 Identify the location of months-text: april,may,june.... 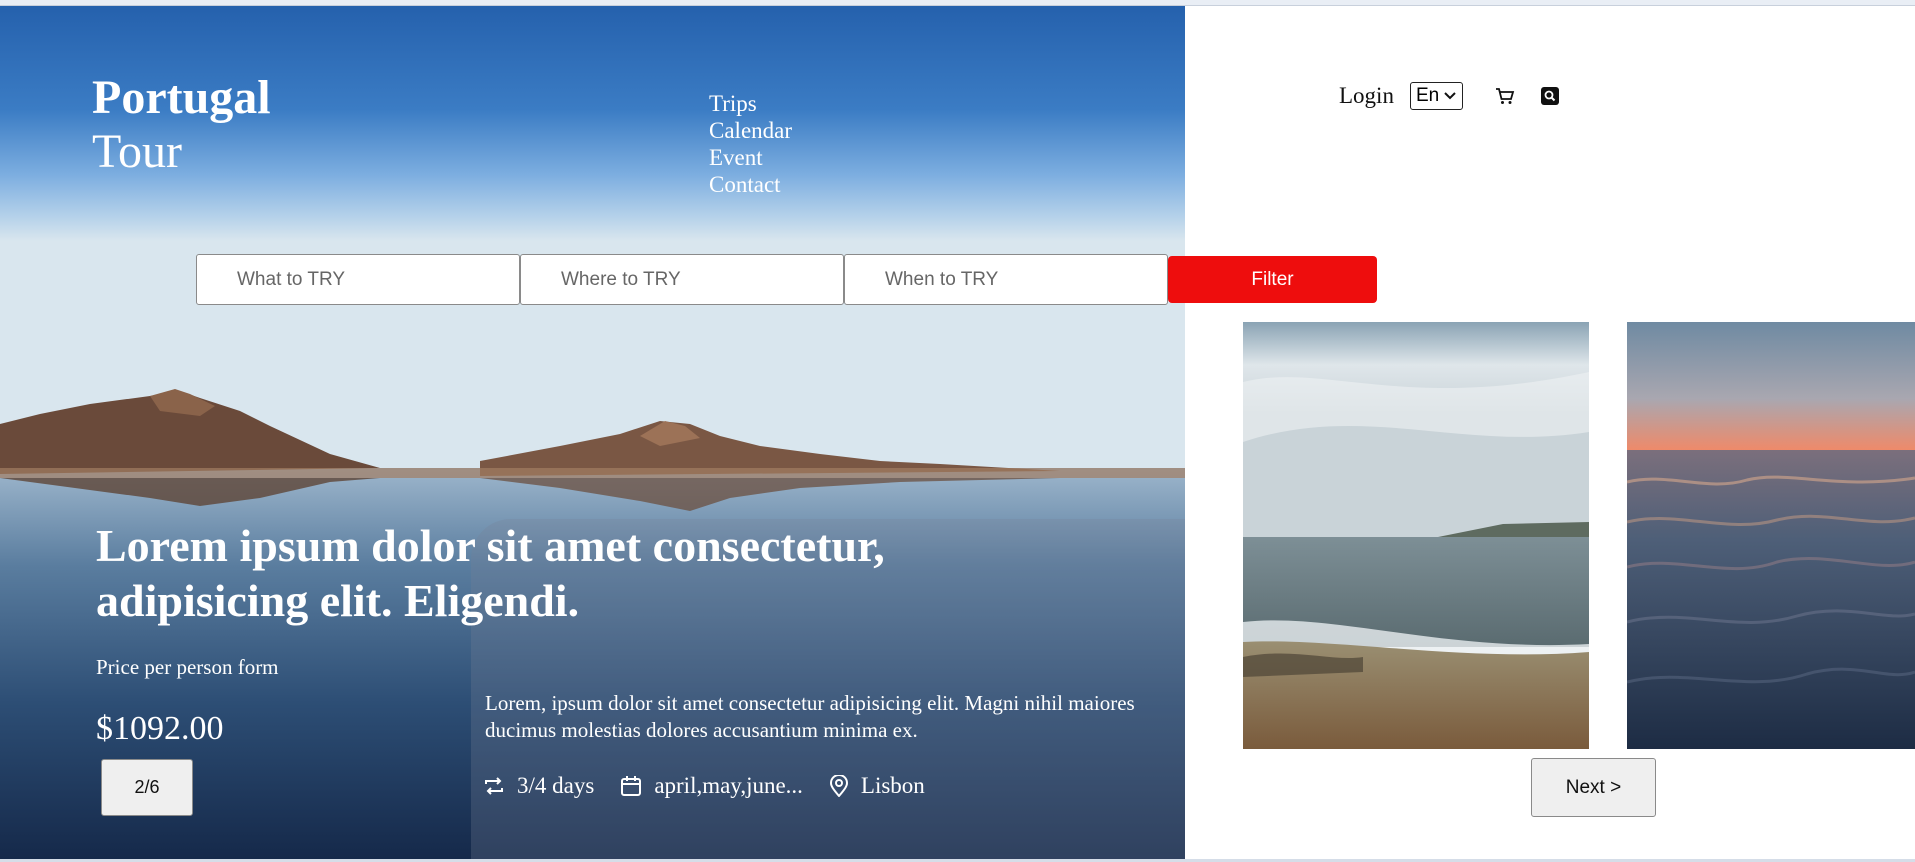
(728, 785).